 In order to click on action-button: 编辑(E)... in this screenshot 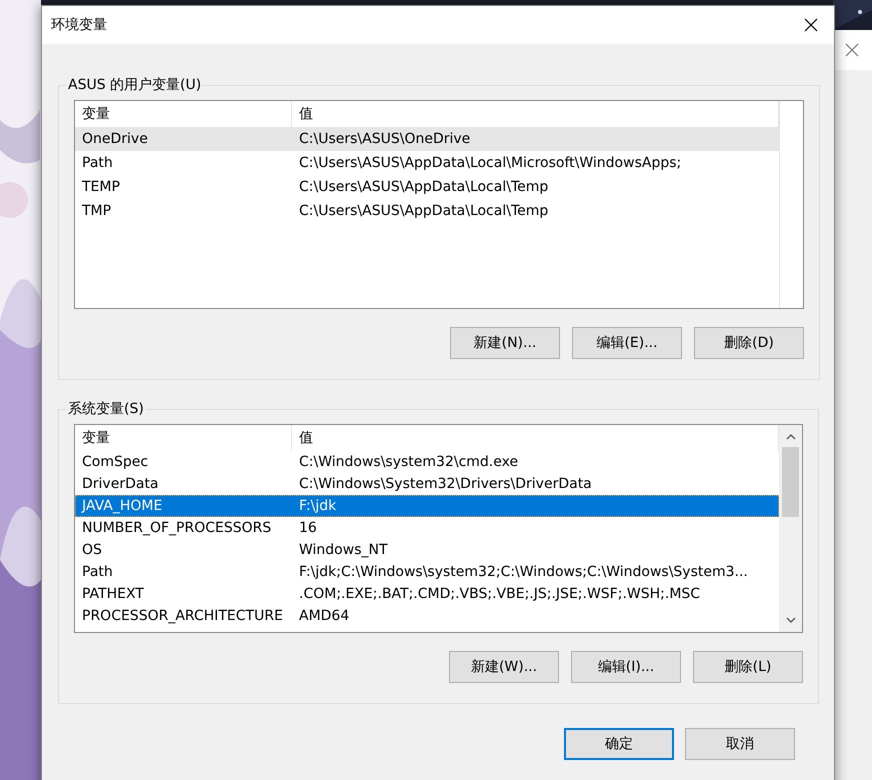, I will do `click(627, 343)`.